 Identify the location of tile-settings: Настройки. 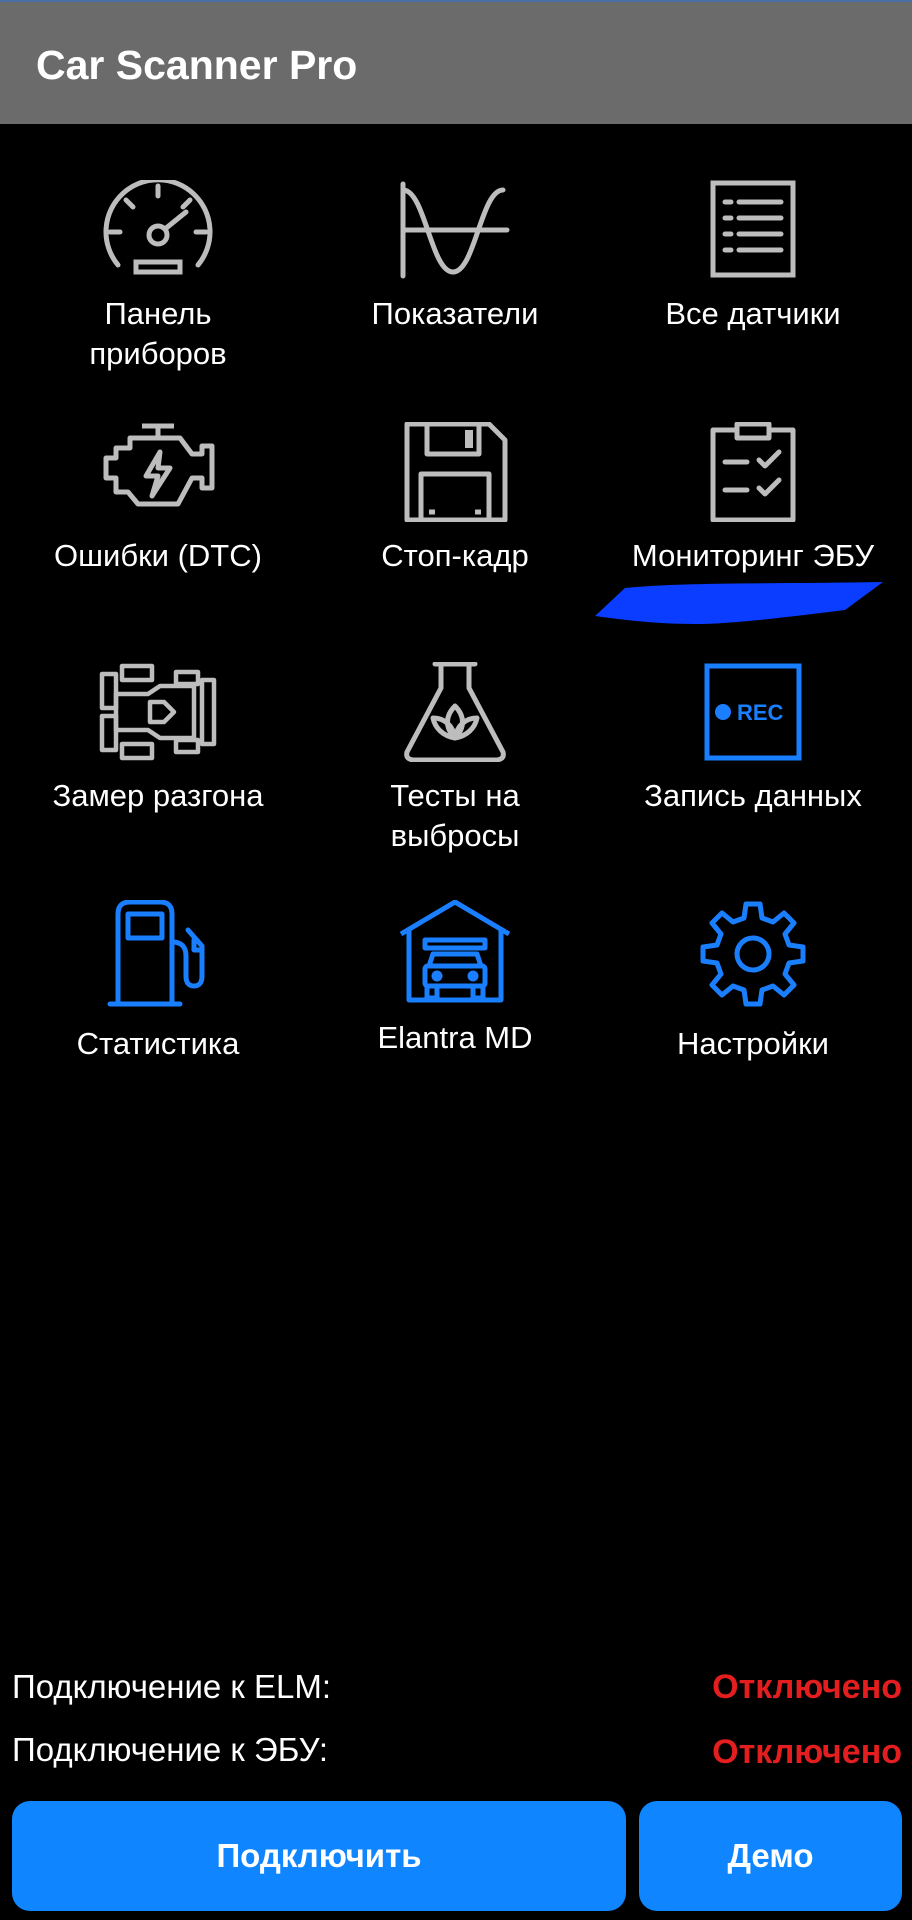
(753, 982).